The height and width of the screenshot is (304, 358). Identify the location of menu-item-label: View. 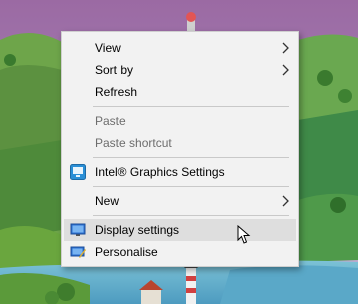
(108, 48).